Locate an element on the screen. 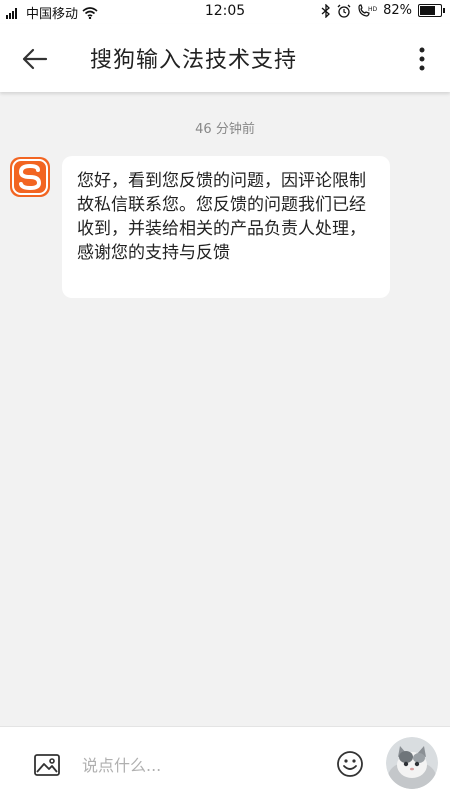 The height and width of the screenshot is (801, 450). bluetooth-icon is located at coordinates (326, 10).